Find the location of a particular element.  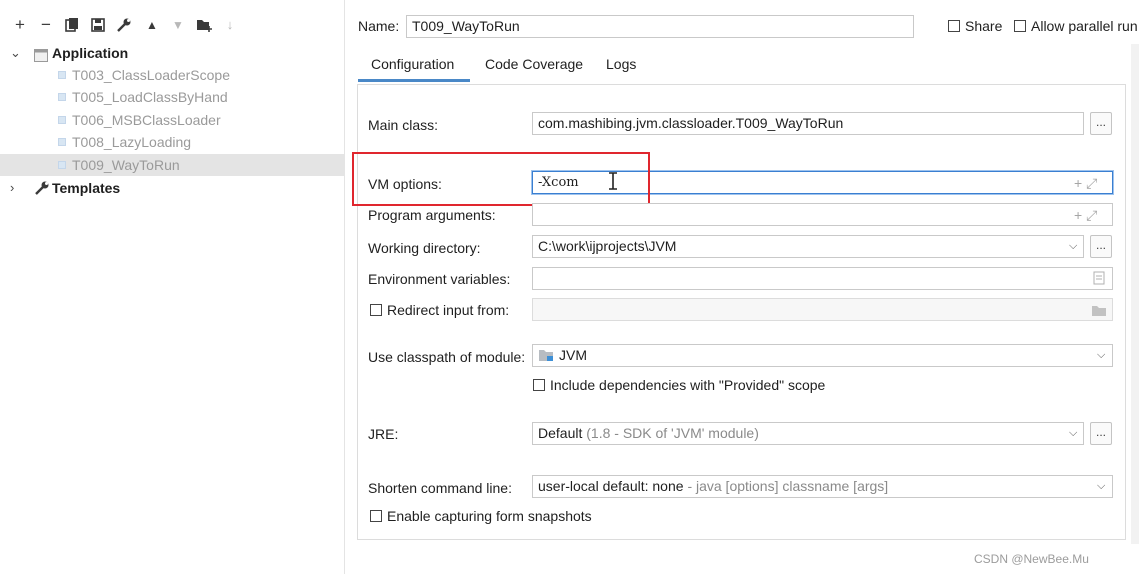

include-dependencies-checkbox is located at coordinates (539, 385).